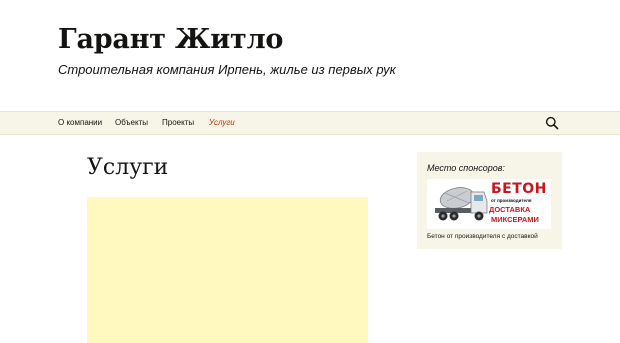  What do you see at coordinates (128, 167) in the screenshot?
I see `page-title: Услуги` at bounding box center [128, 167].